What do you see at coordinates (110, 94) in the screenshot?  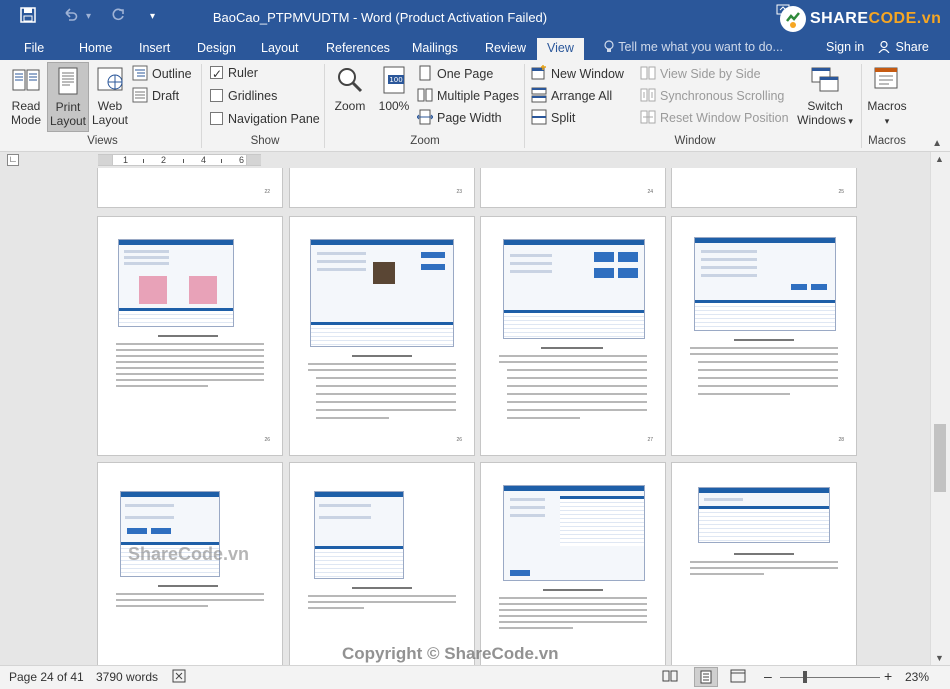 I see `web-layout-button: Web Layout` at bounding box center [110, 94].